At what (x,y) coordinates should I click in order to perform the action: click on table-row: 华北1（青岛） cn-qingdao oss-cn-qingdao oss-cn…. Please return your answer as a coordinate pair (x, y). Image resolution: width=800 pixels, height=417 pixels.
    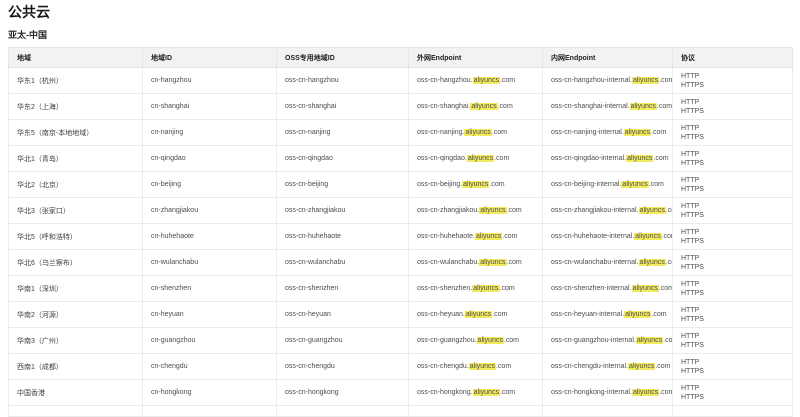
    Looking at the image, I should click on (400, 158).